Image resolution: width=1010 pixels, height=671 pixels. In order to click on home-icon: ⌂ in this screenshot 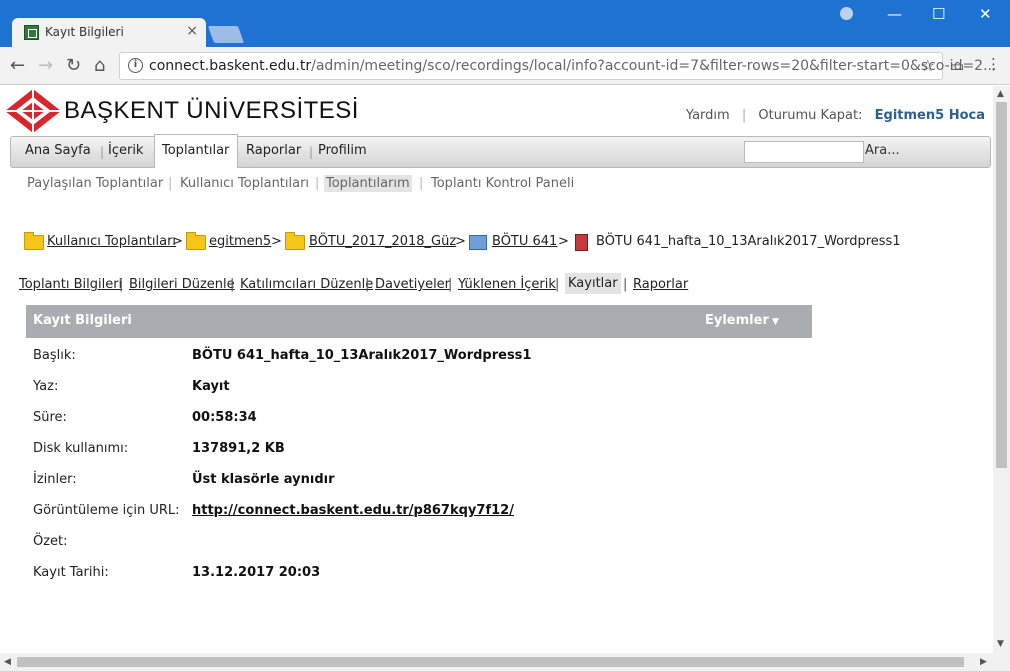, I will do `click(99, 65)`.